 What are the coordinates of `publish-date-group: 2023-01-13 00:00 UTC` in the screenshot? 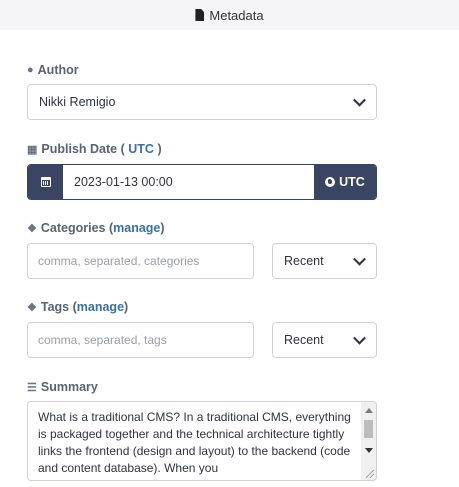 It's located at (202, 182).